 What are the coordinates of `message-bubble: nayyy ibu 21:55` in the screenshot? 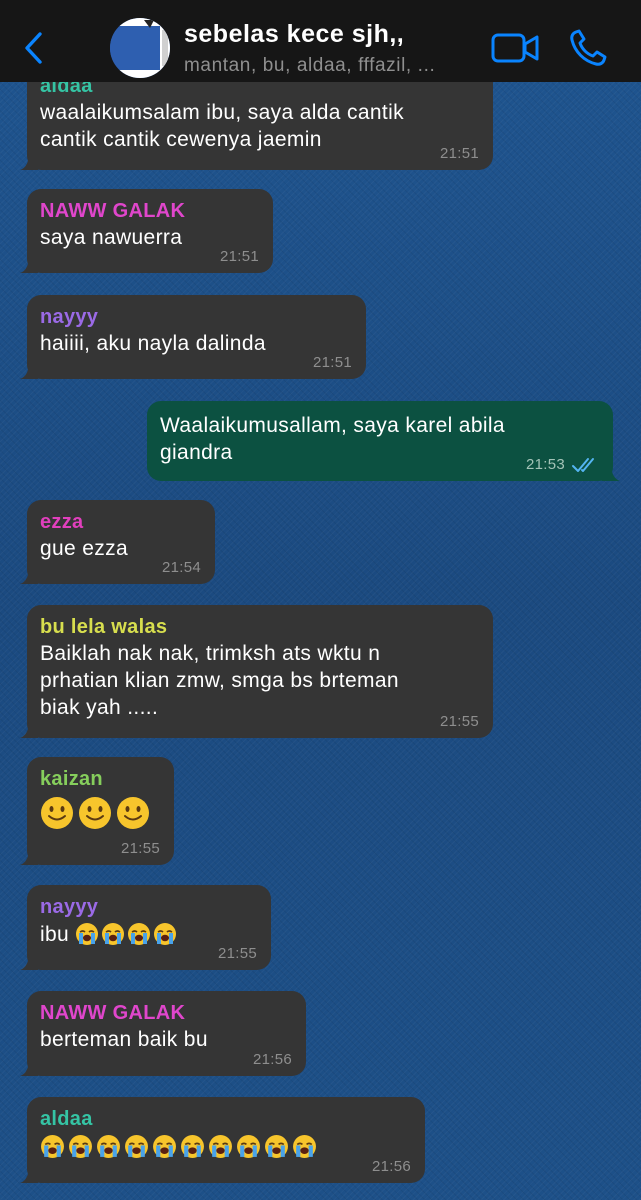 It's located at (145, 927).